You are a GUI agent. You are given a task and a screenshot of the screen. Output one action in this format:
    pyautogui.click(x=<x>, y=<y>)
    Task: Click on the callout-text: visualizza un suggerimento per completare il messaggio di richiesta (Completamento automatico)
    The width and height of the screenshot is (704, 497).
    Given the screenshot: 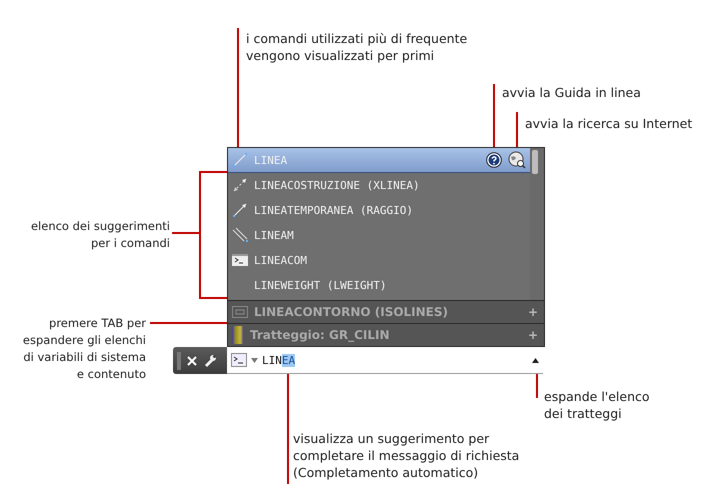 What is the action you would take?
    pyautogui.click(x=406, y=455)
    